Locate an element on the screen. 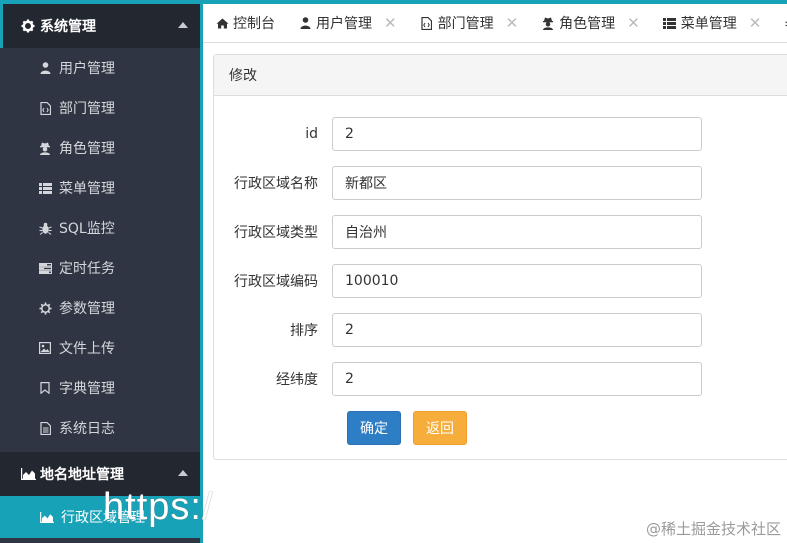 This screenshot has width=787, height=543. form-row-region-type: 行政区域类型 is located at coordinates (500, 232).